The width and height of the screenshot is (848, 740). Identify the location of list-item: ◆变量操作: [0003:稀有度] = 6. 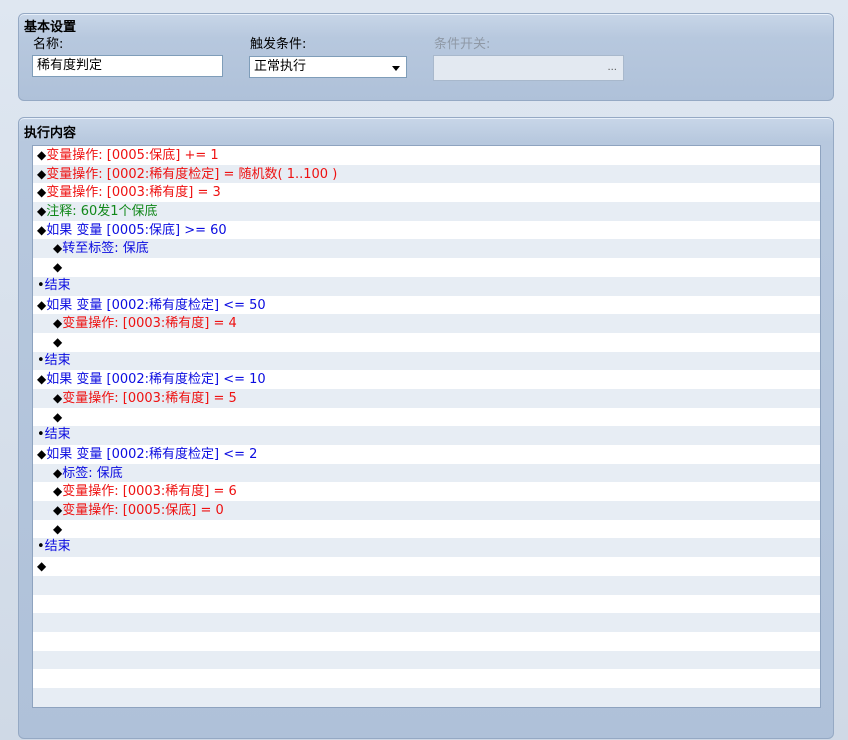
(426, 492).